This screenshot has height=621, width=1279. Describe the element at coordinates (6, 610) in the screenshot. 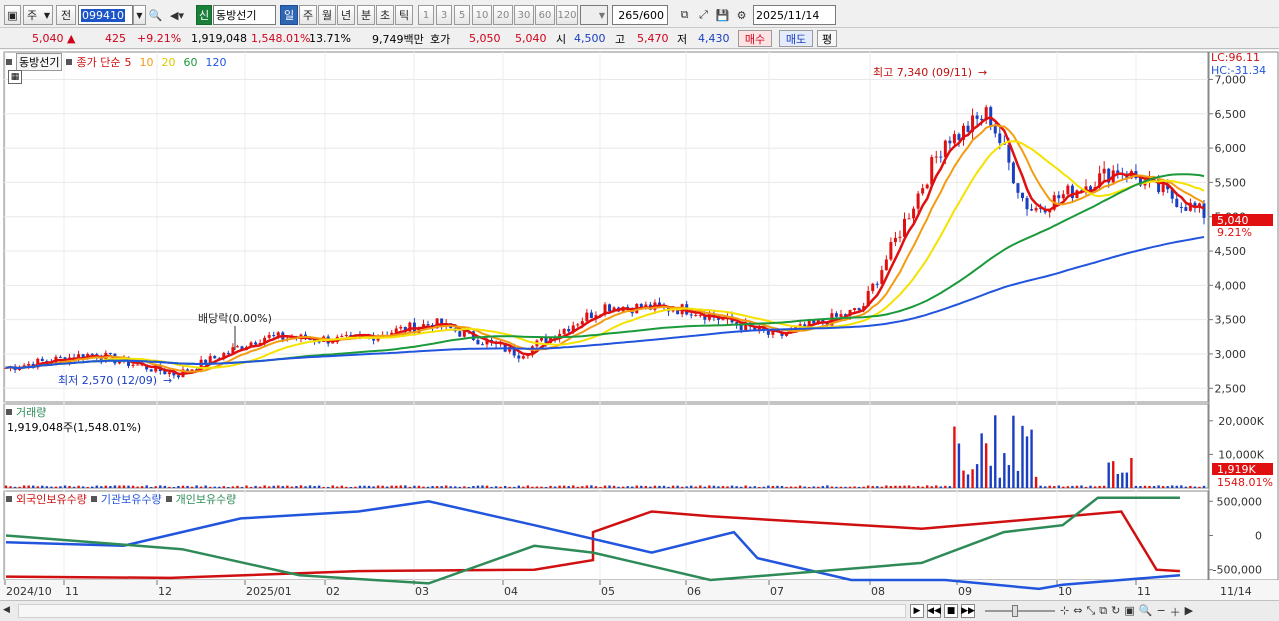

I see `scroll-left-icon: ◀` at that location.